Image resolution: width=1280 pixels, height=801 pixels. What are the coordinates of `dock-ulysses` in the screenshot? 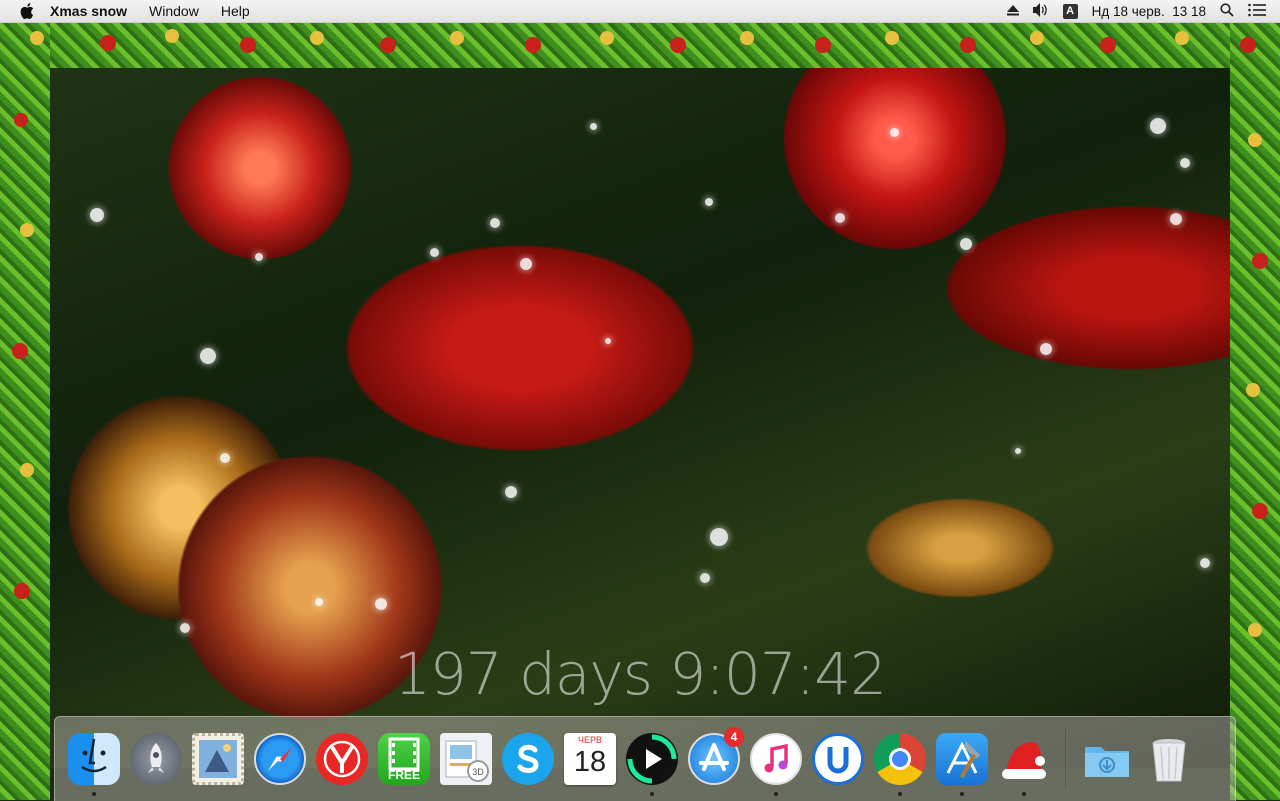 It's located at (838, 759).